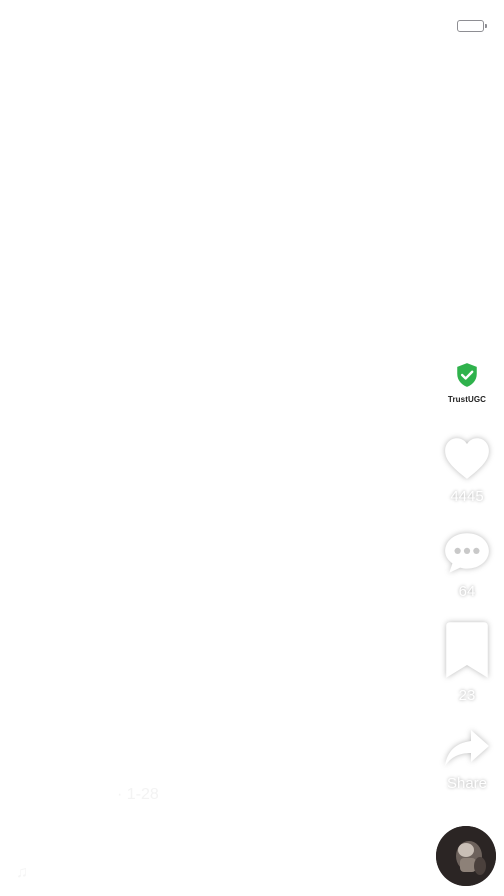  I want to click on music-note-icon: ♫, so click(22, 872).